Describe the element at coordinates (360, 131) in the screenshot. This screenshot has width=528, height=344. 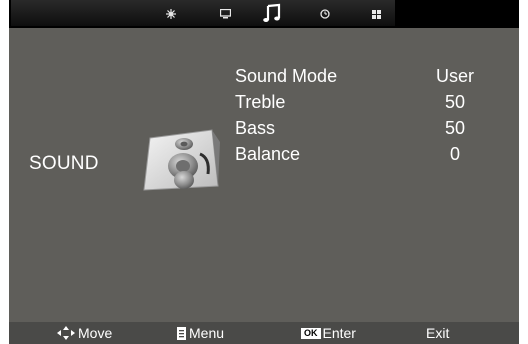
I see `setting-row-bass: Bass 50` at that location.